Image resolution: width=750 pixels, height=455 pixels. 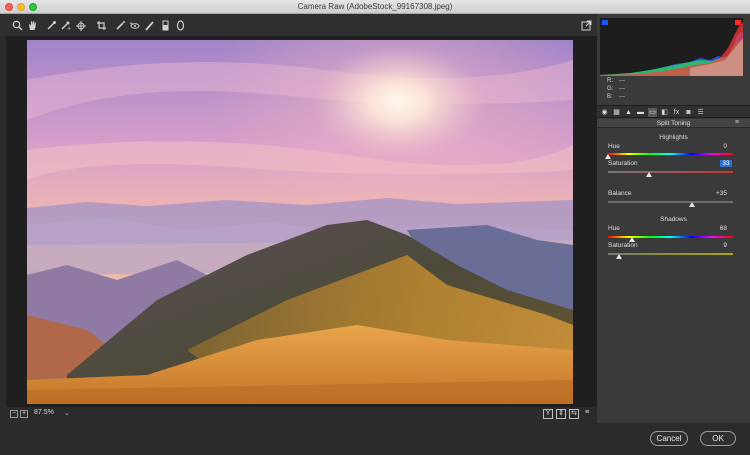 I want to click on tab-tone-curve: ▦, so click(x=616, y=112).